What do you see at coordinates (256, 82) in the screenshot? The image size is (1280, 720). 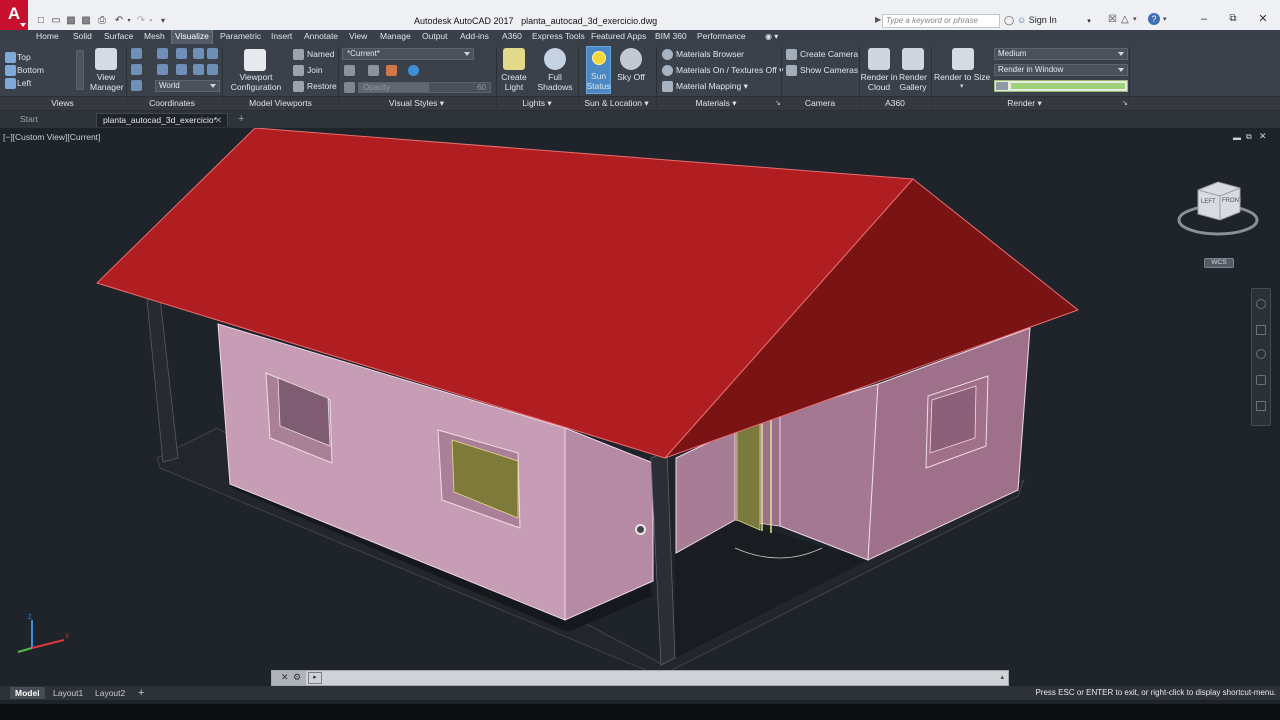 I see `viewport-configuration-button: Viewport Configuration` at bounding box center [256, 82].